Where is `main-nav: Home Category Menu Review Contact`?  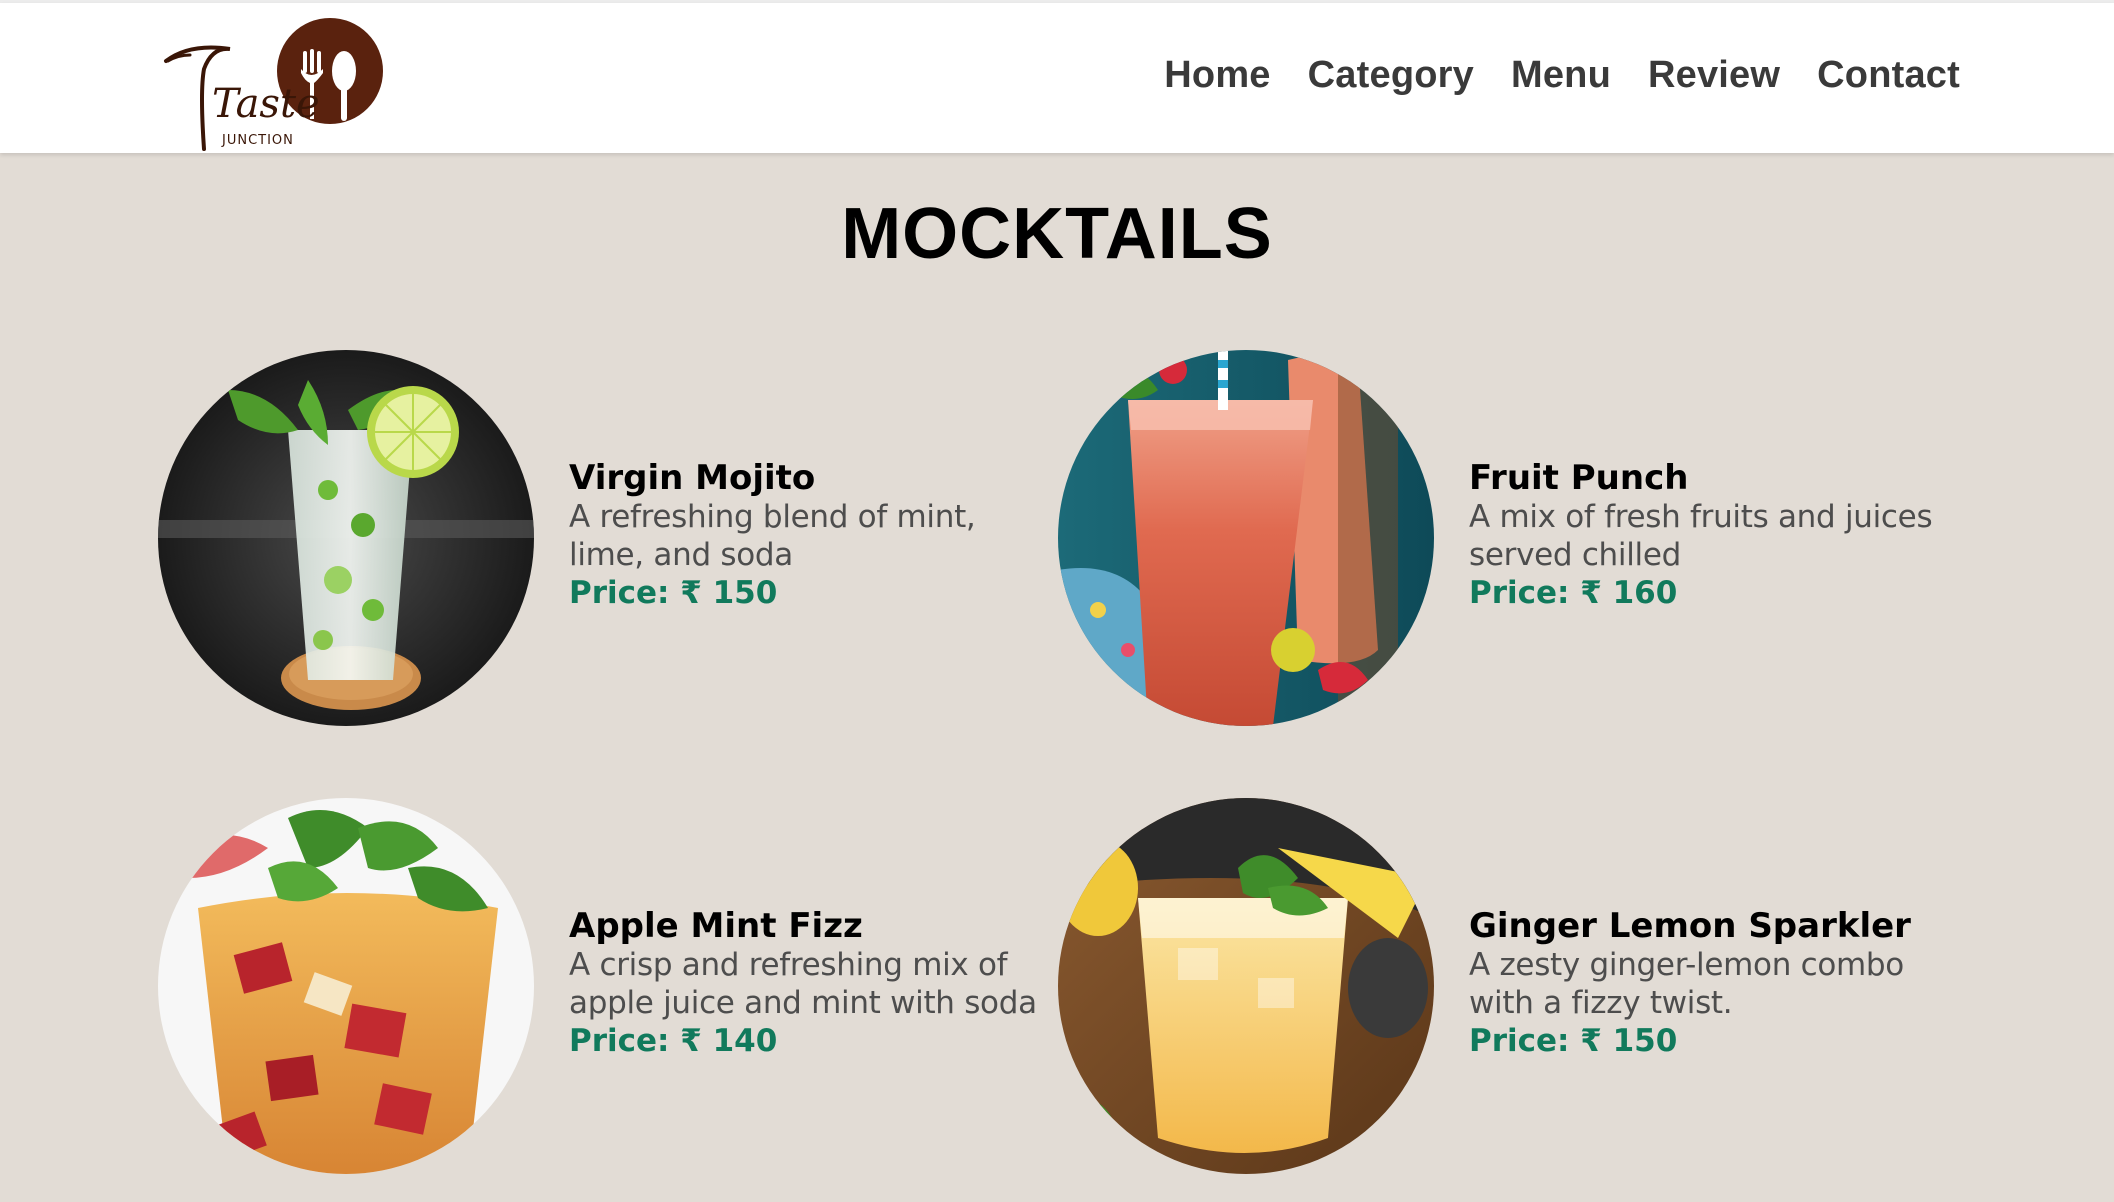
main-nav: Home Category Menu Review Contact is located at coordinates (1562, 75).